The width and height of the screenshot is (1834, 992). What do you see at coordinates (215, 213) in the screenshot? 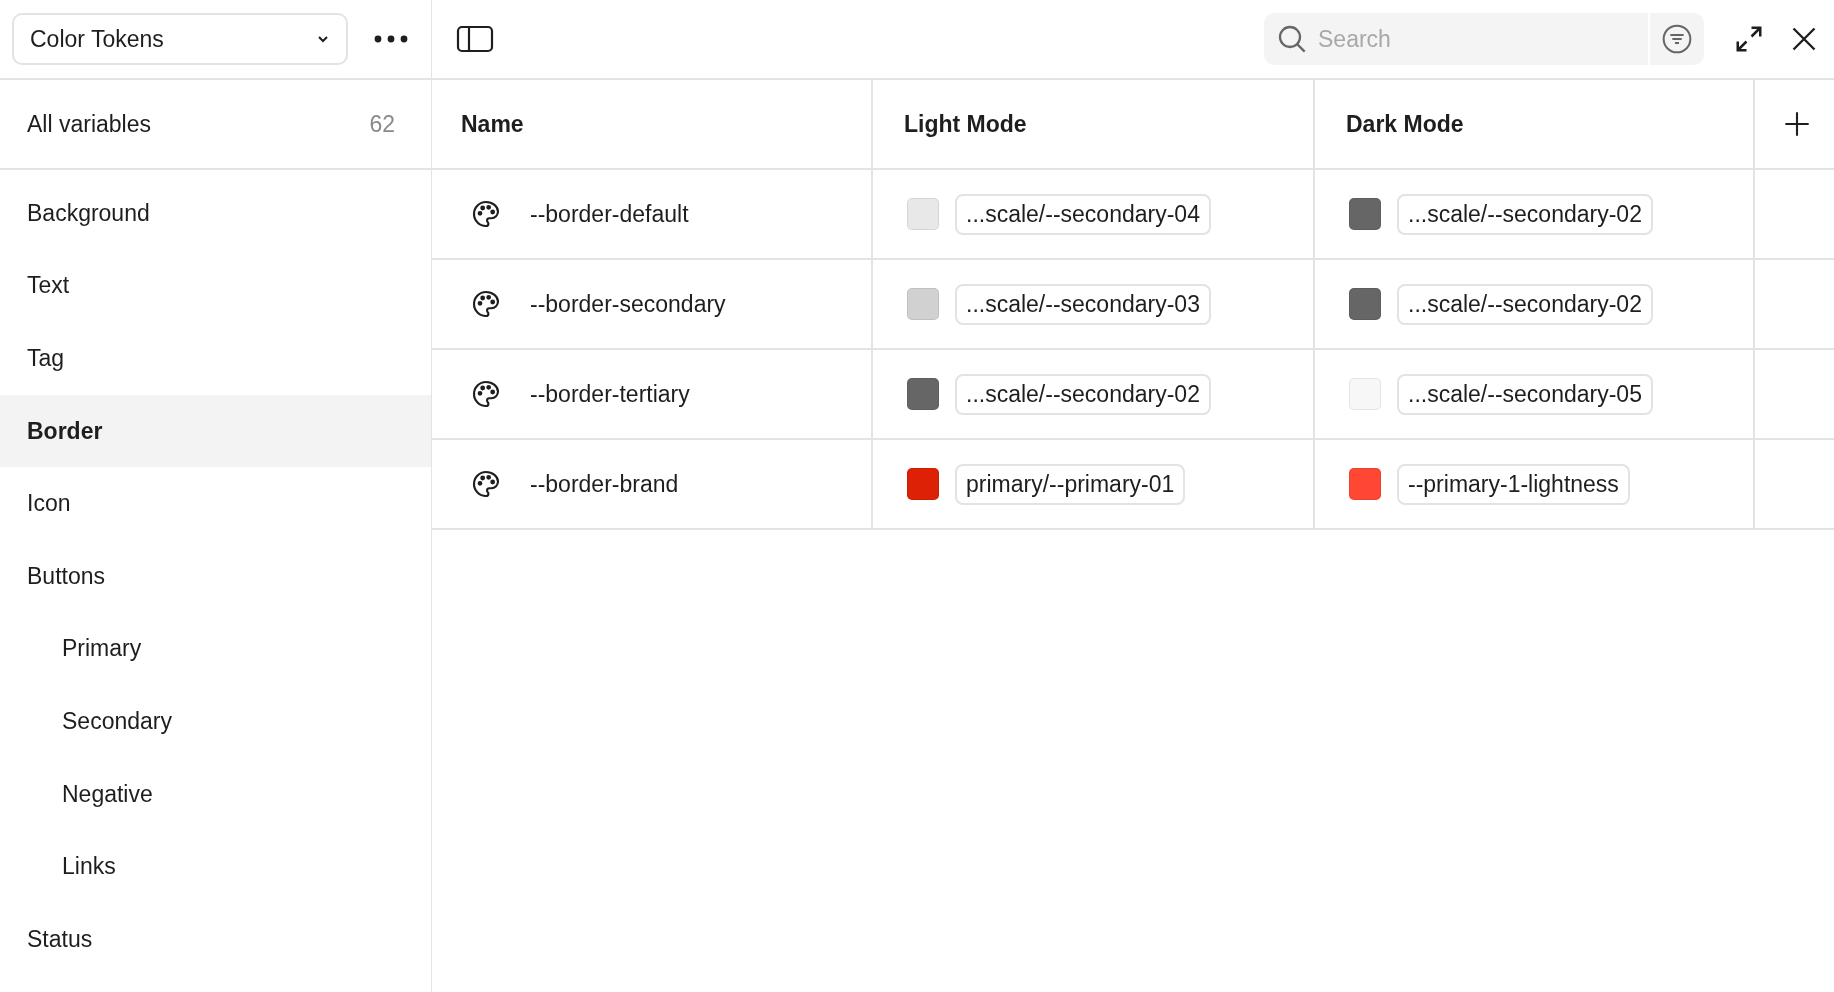
I see `sidebar-item: Background` at bounding box center [215, 213].